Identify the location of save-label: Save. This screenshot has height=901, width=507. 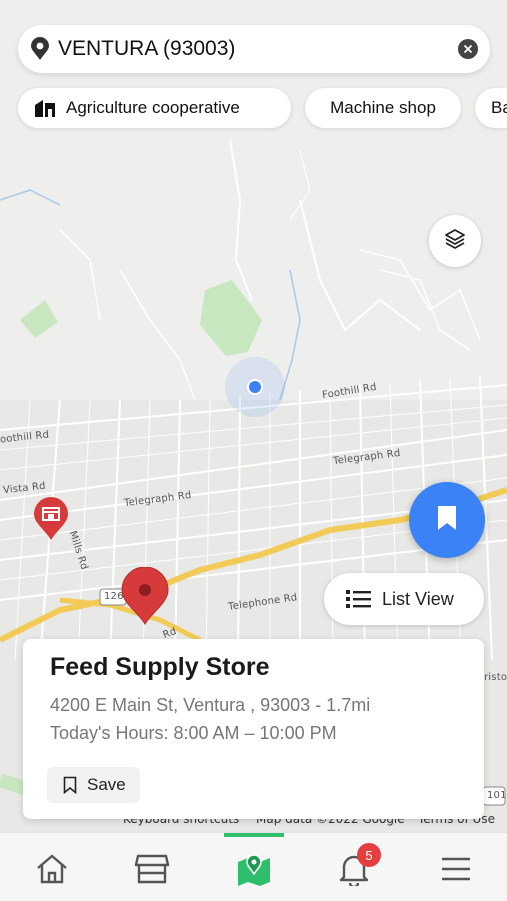
(106, 784).